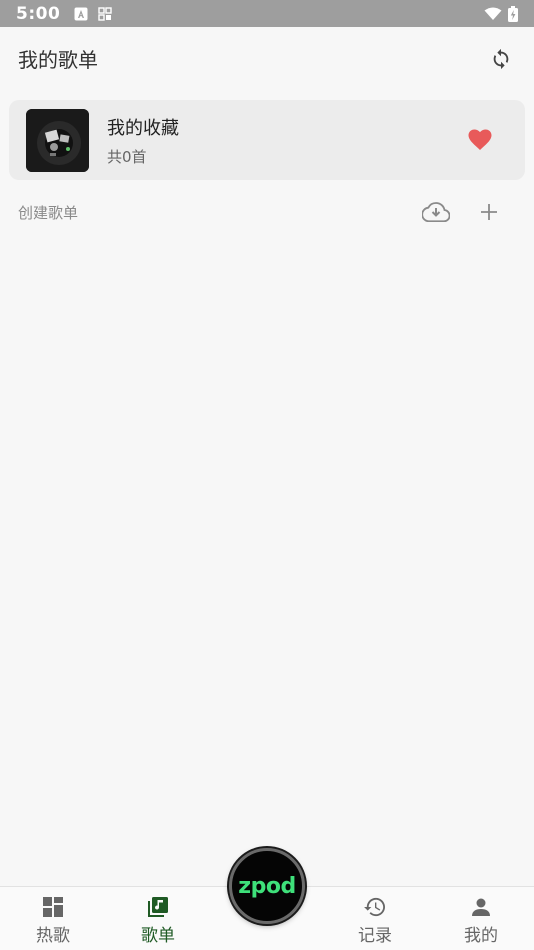  I want to click on status-system-icons, so click(501, 13).